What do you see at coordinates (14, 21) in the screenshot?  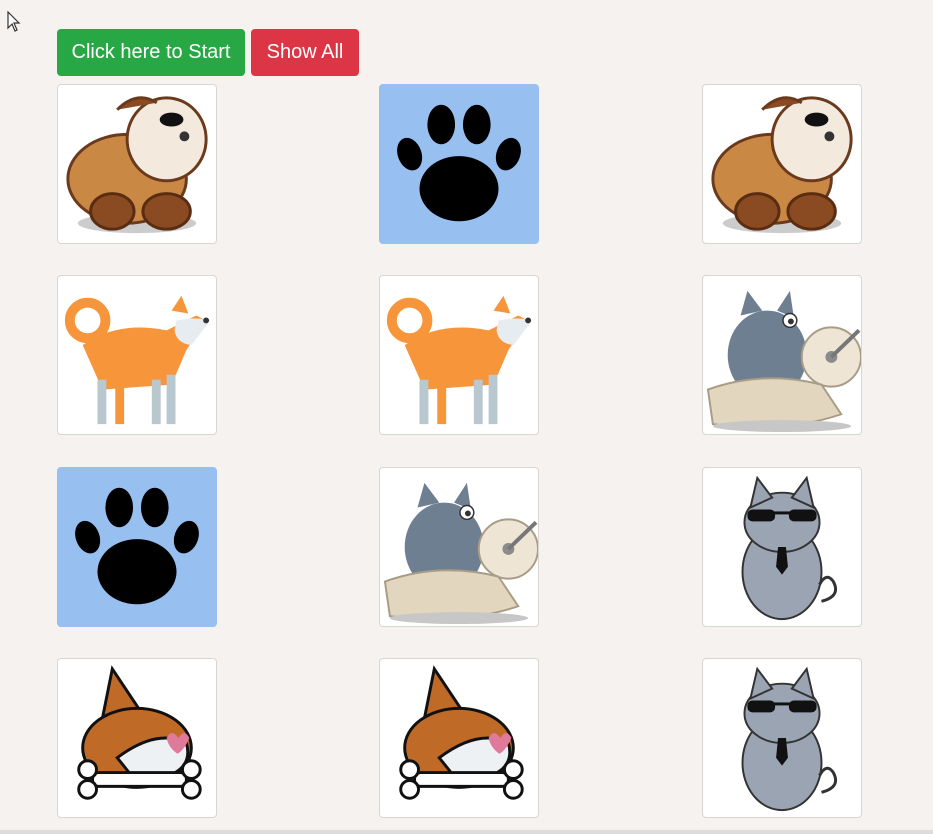 I see `mouse-cursor-icon` at bounding box center [14, 21].